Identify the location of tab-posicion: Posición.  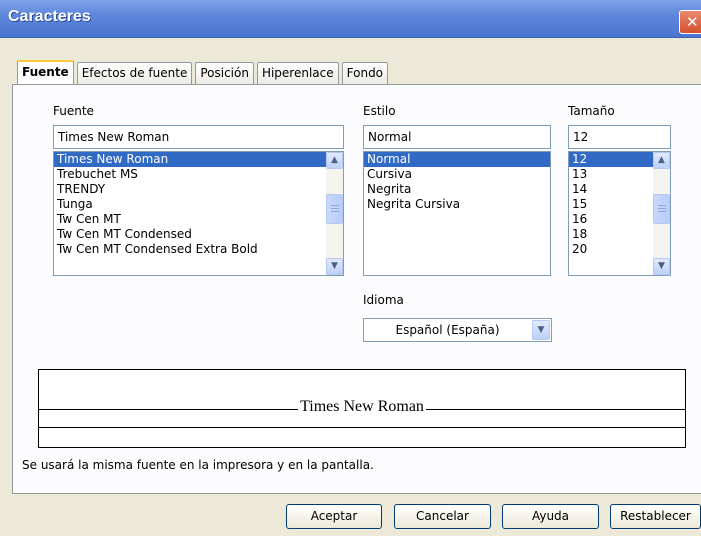
(224, 73).